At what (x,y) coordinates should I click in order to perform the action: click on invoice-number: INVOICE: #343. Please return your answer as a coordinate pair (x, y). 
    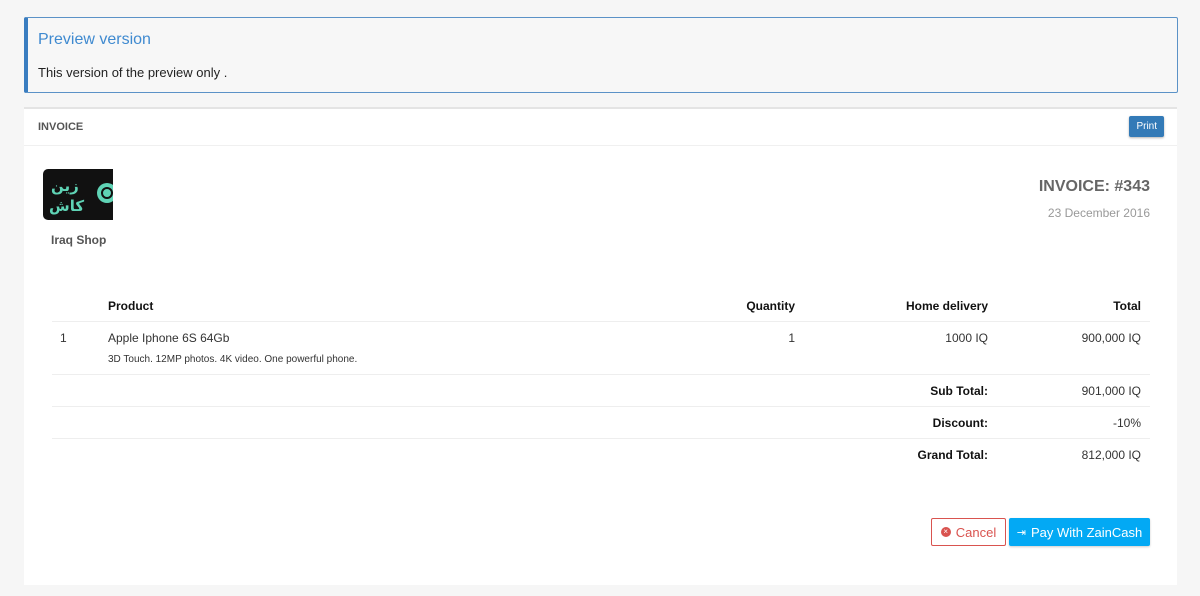
    Looking at the image, I should click on (1094, 186).